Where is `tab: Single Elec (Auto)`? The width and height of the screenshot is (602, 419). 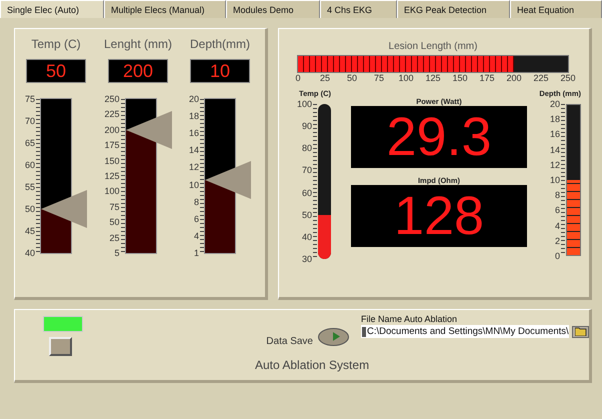 tab: Single Elec (Auto) is located at coordinates (52, 9).